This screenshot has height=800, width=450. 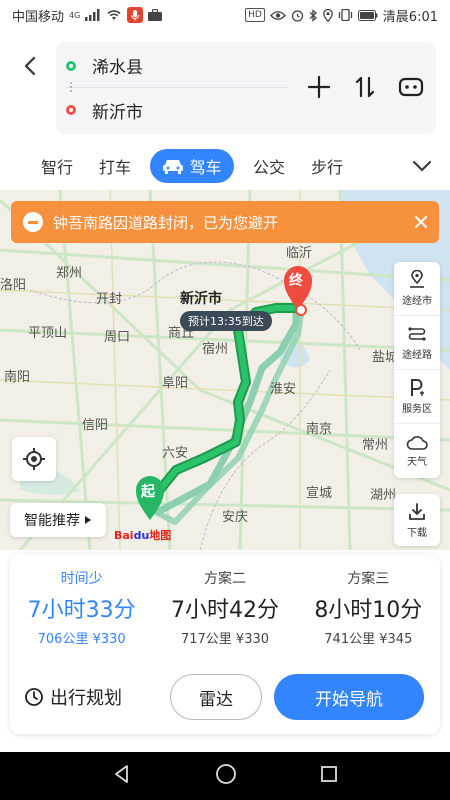 What do you see at coordinates (417, 462) in the screenshot?
I see `tool-label: 天气` at bounding box center [417, 462].